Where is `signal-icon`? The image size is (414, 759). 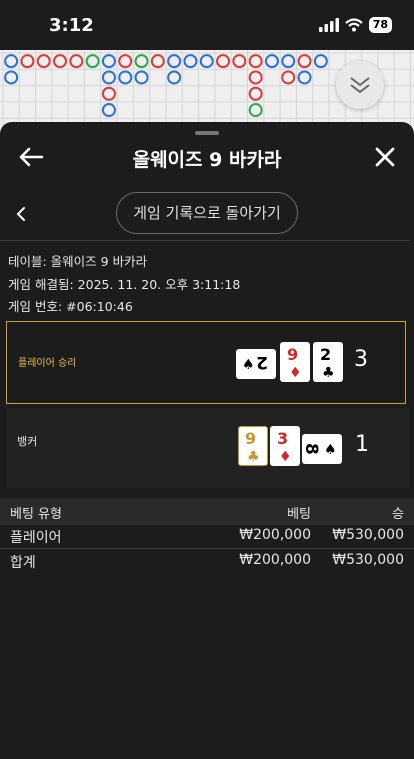 signal-icon is located at coordinates (328, 25).